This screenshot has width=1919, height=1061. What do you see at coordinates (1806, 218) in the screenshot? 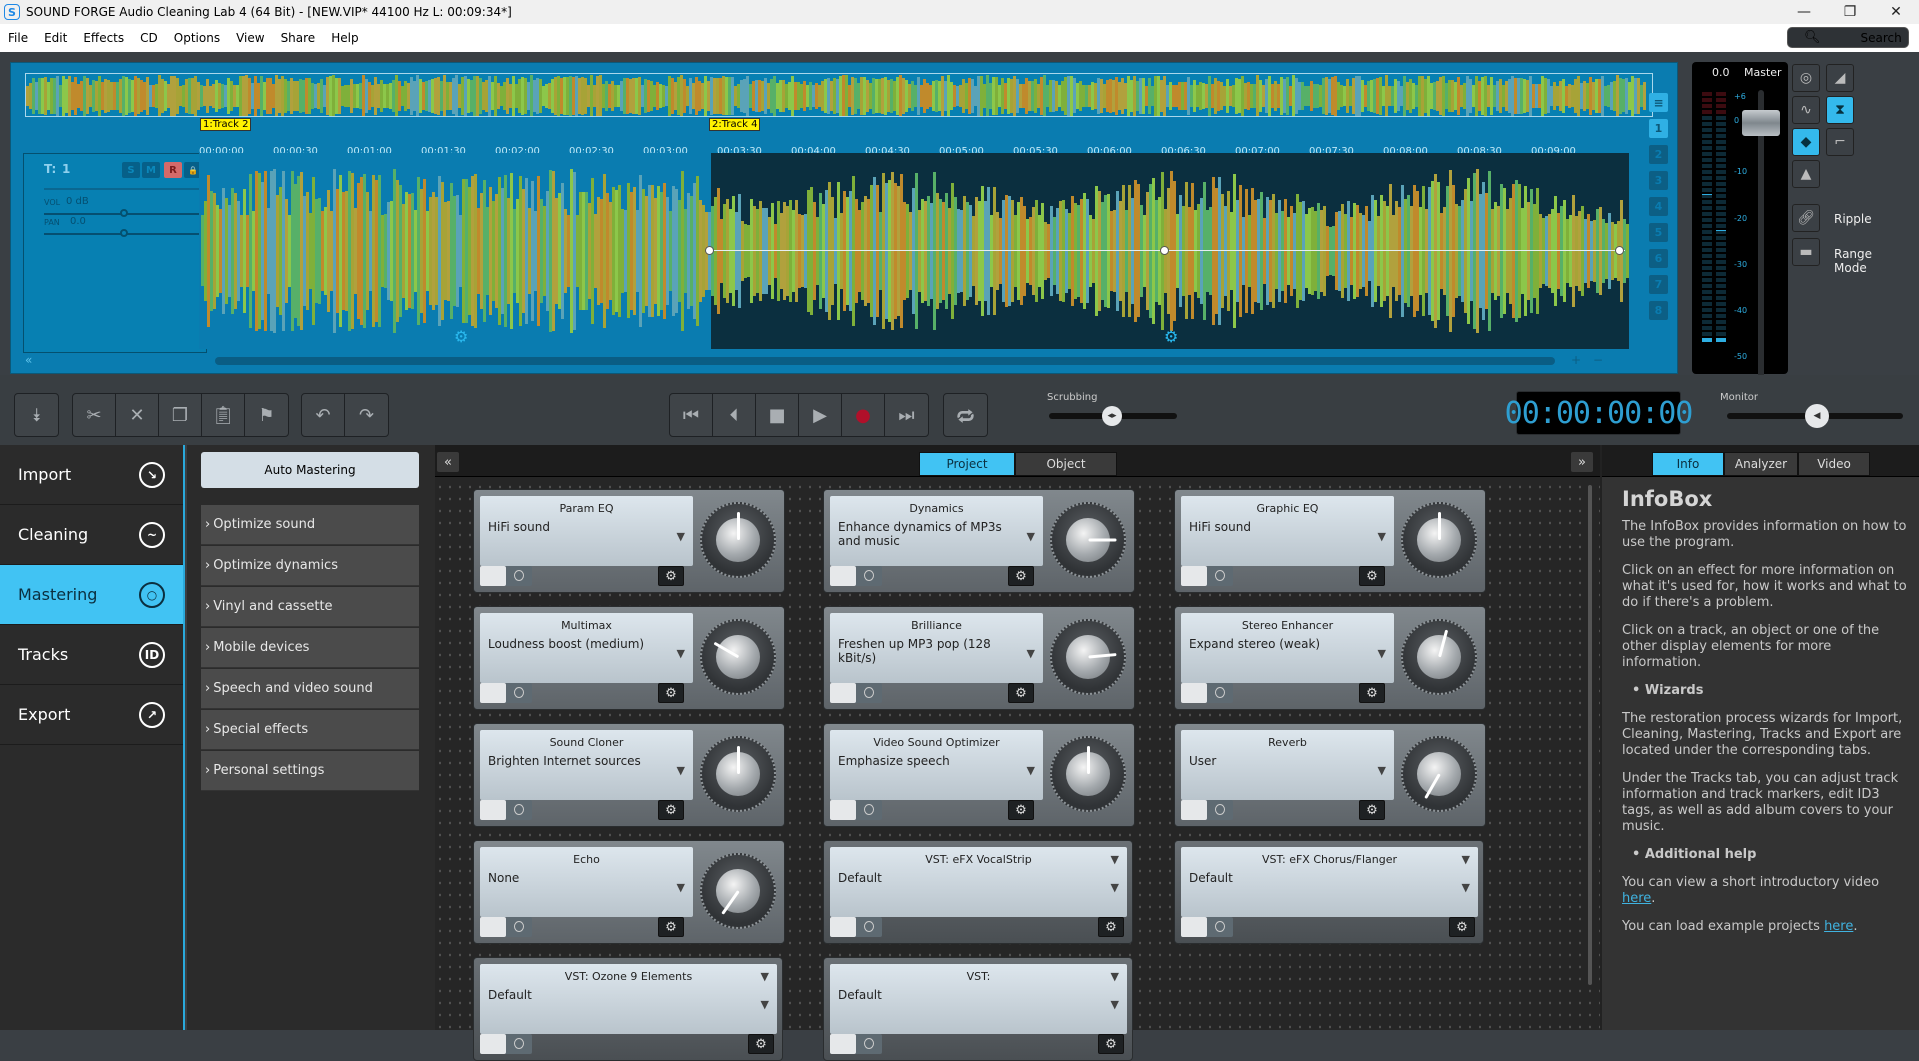
I see `ripple-link-icon: 🔗︎` at bounding box center [1806, 218].